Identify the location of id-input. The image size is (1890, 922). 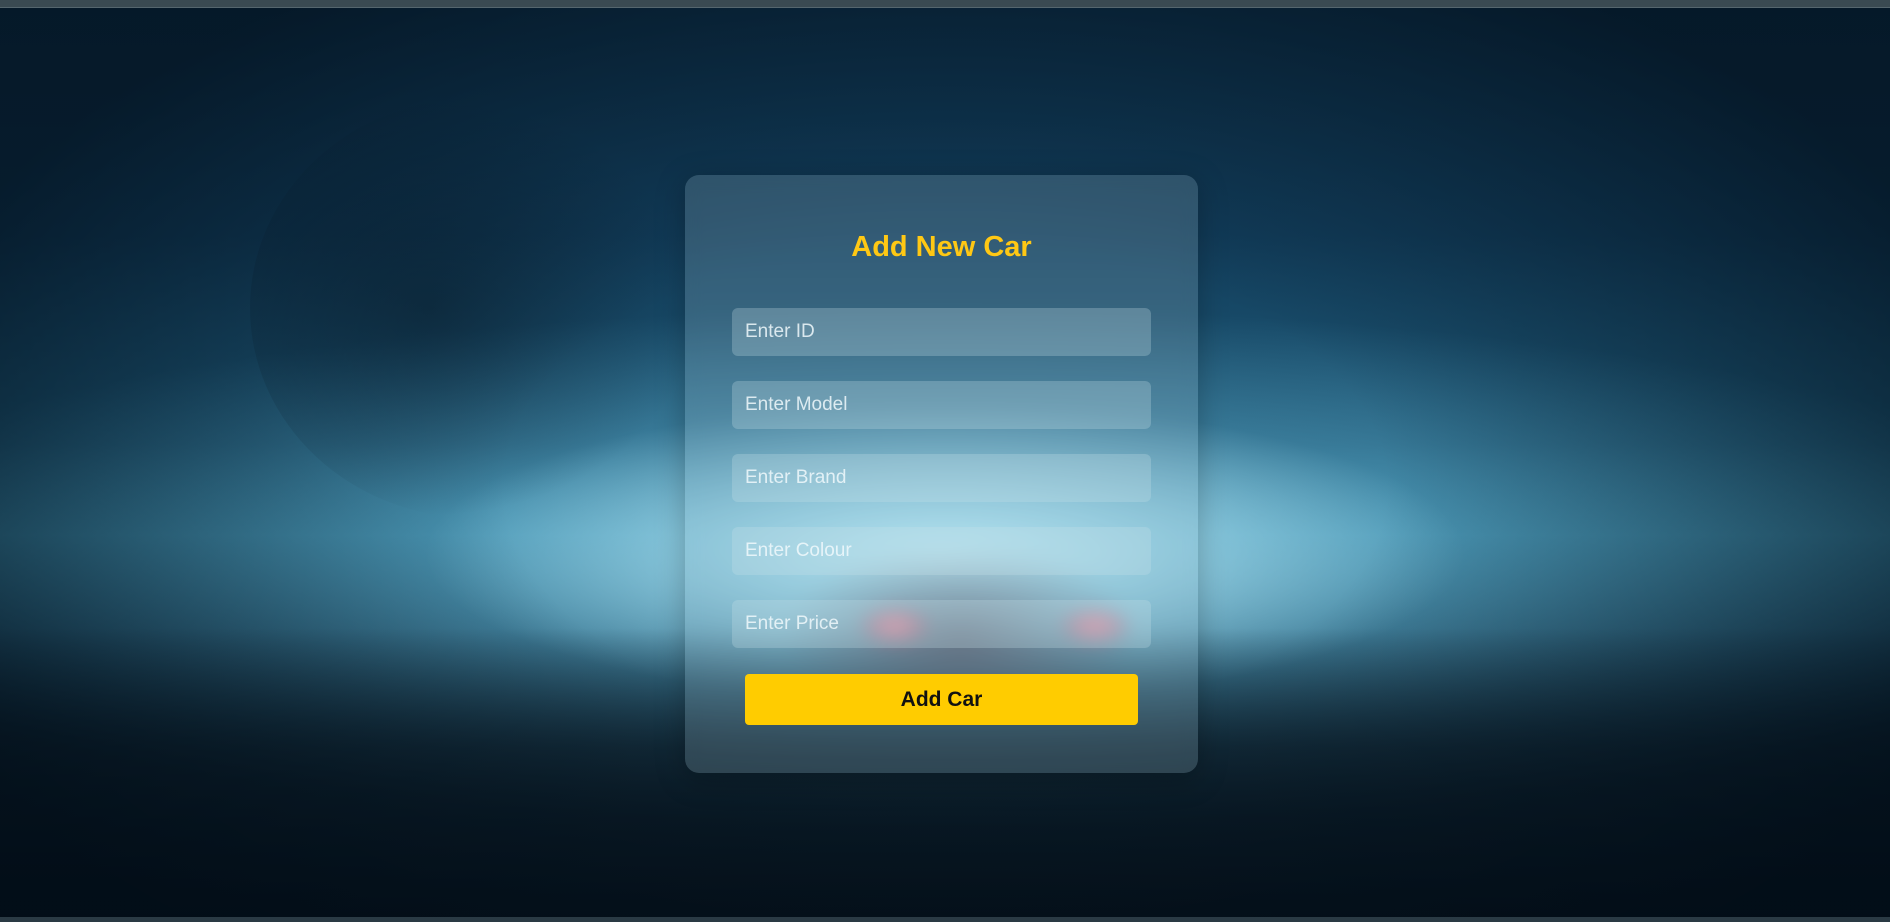
(941, 332).